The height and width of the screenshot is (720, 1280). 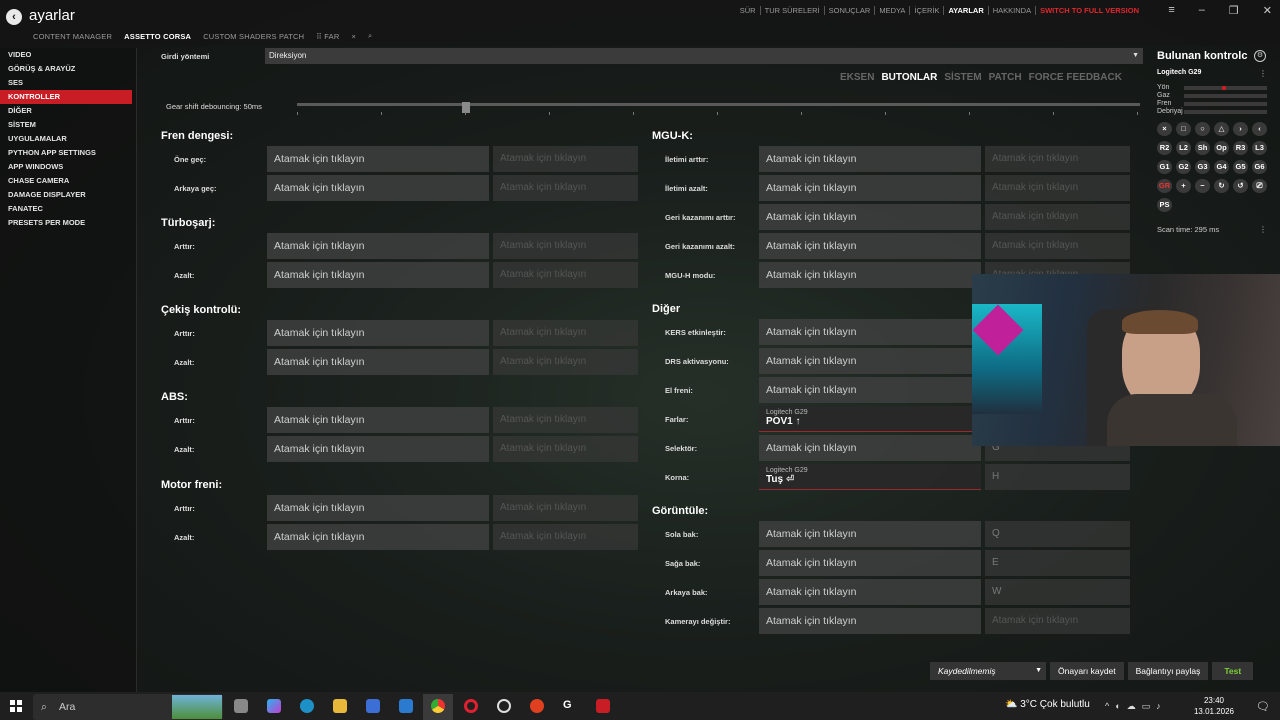 I want to click on logitech-icon: G, so click(x=570, y=706).